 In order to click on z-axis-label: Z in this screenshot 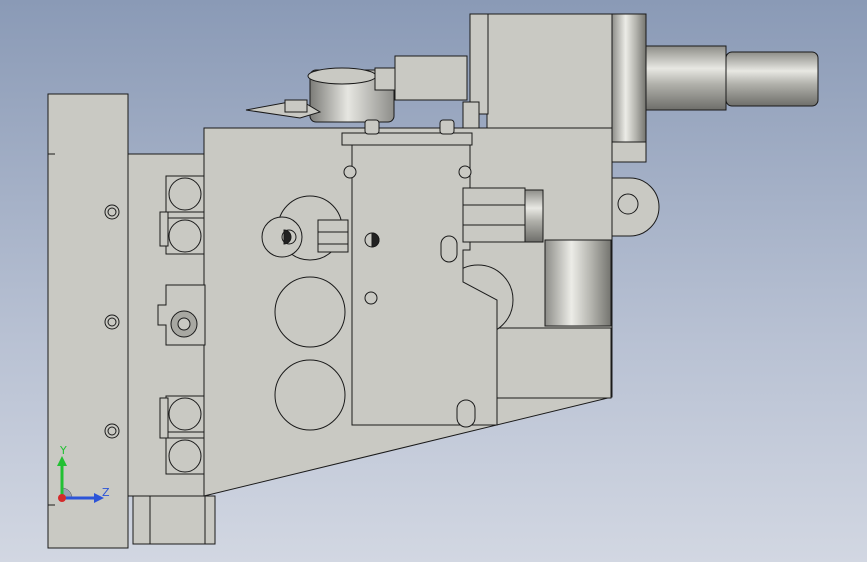, I will do `click(106, 492)`.